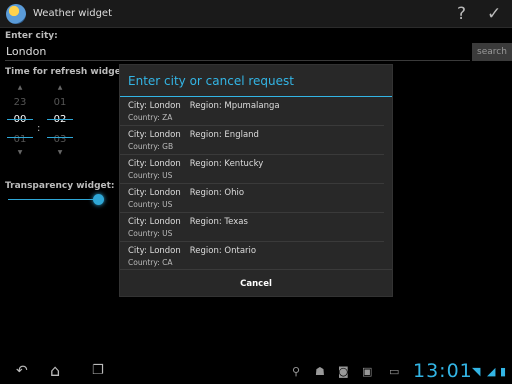  What do you see at coordinates (224, 135) in the screenshot?
I see `region-text: Region: England` at bounding box center [224, 135].